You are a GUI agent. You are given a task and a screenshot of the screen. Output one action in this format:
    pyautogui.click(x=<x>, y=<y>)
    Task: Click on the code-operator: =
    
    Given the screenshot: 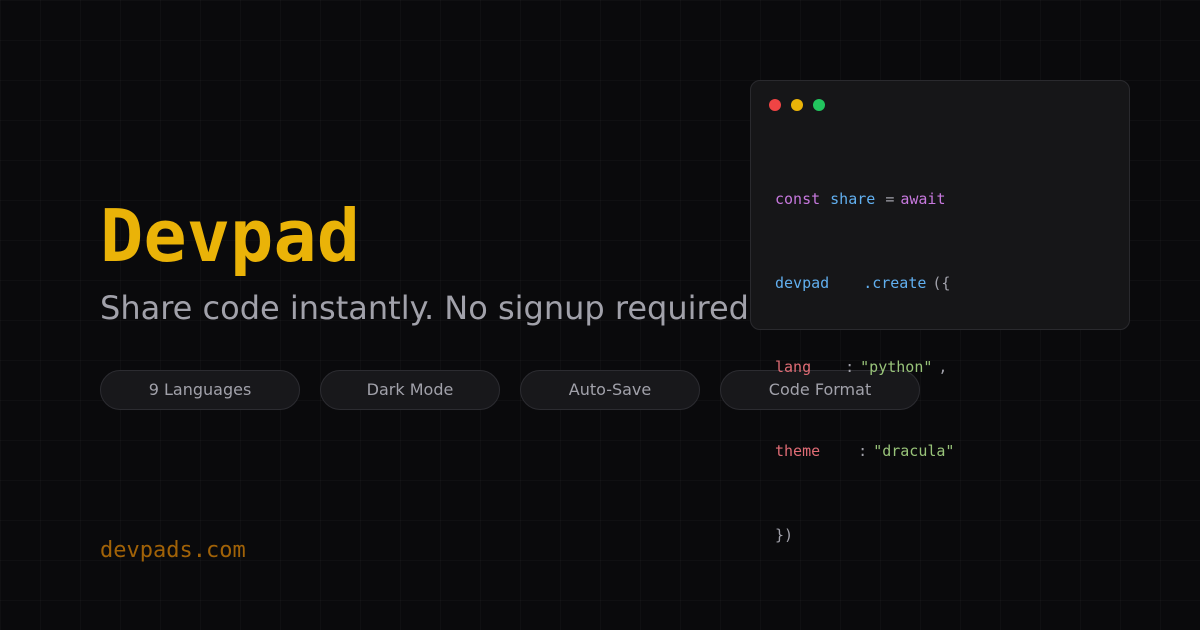 What is the action you would take?
    pyautogui.click(x=890, y=199)
    